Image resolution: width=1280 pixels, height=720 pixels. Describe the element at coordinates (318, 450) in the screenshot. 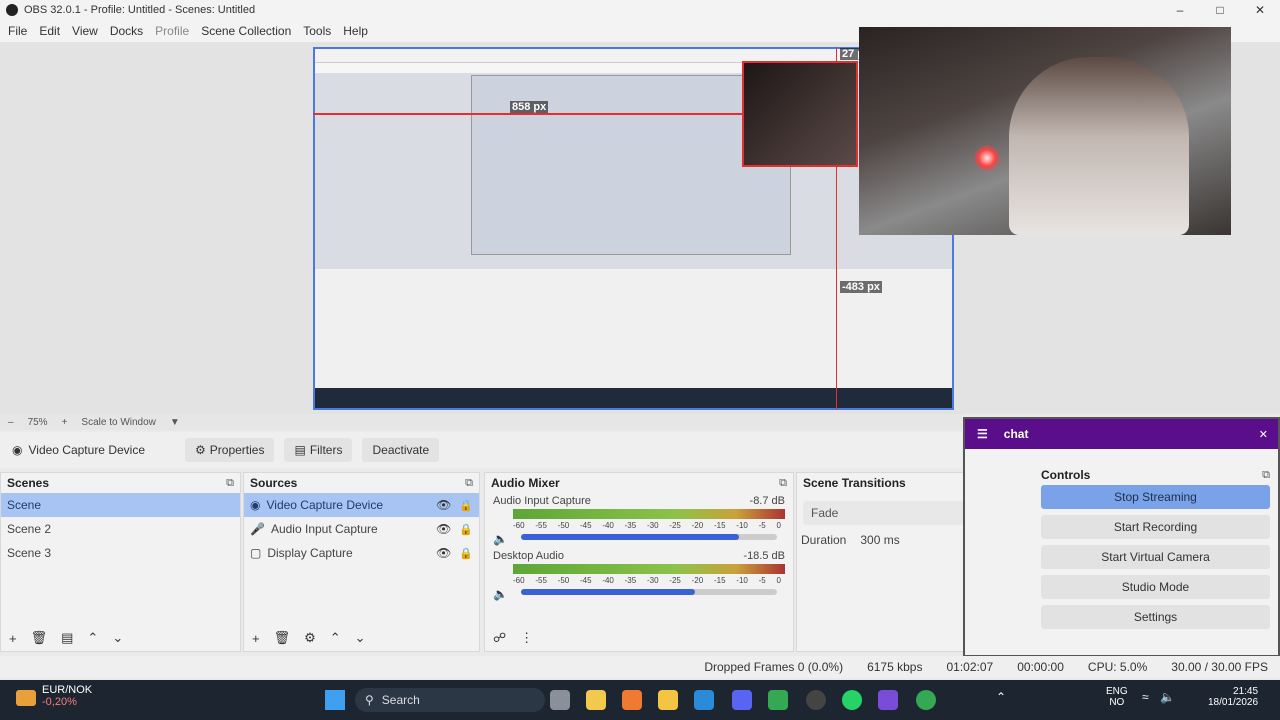

I see `filters-button: ▤ Filters` at that location.